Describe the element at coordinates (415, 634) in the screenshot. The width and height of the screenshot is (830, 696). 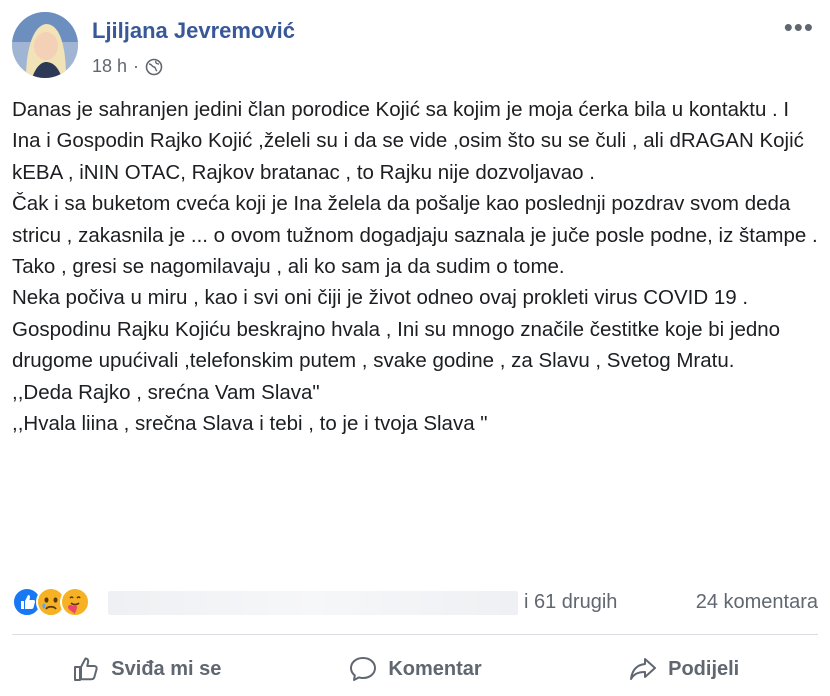
I see `divider` at that location.